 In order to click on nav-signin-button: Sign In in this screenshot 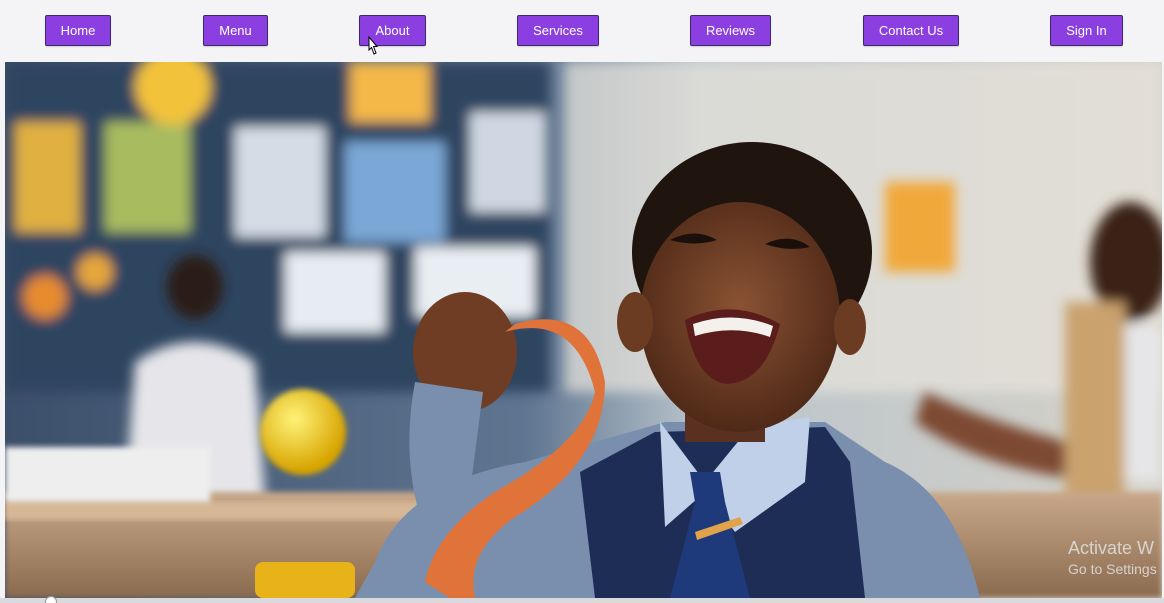, I will do `click(1086, 30)`.